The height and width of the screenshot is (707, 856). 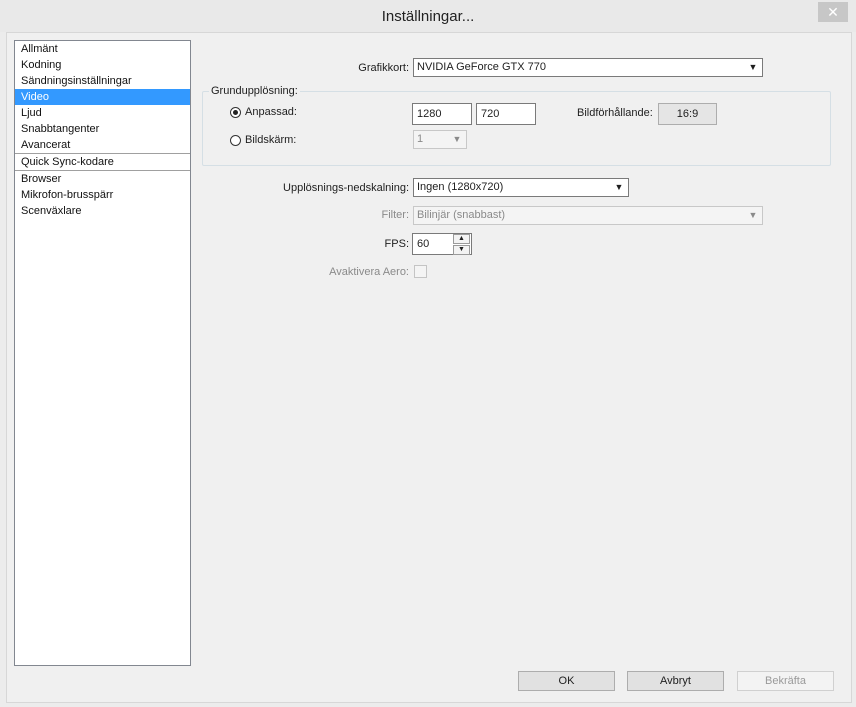 What do you see at coordinates (785, 681) in the screenshot?
I see `apply-button: Bekräfta` at bounding box center [785, 681].